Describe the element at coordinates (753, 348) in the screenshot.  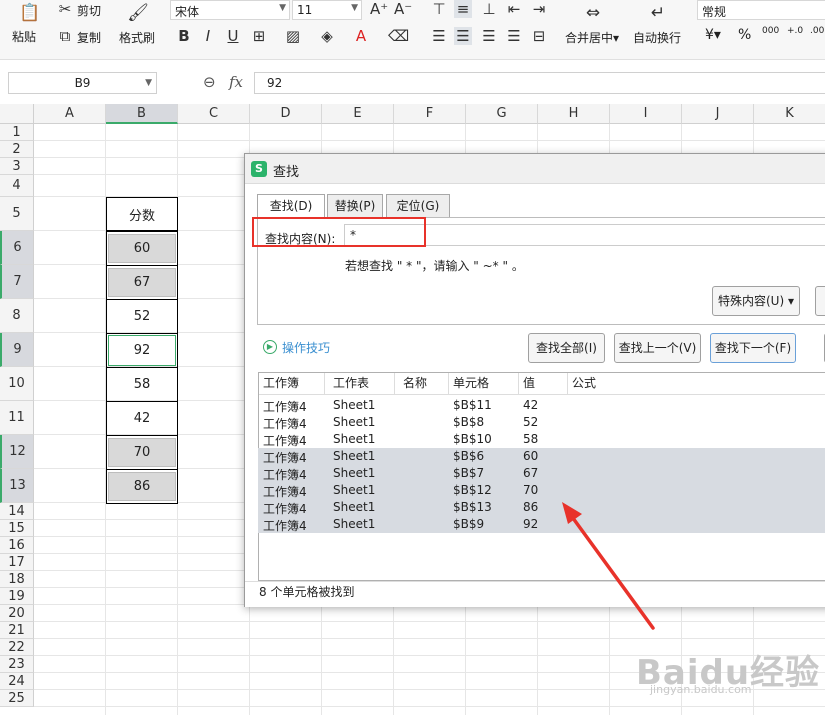
I see `find-next-button: 查找下一个(F)` at that location.